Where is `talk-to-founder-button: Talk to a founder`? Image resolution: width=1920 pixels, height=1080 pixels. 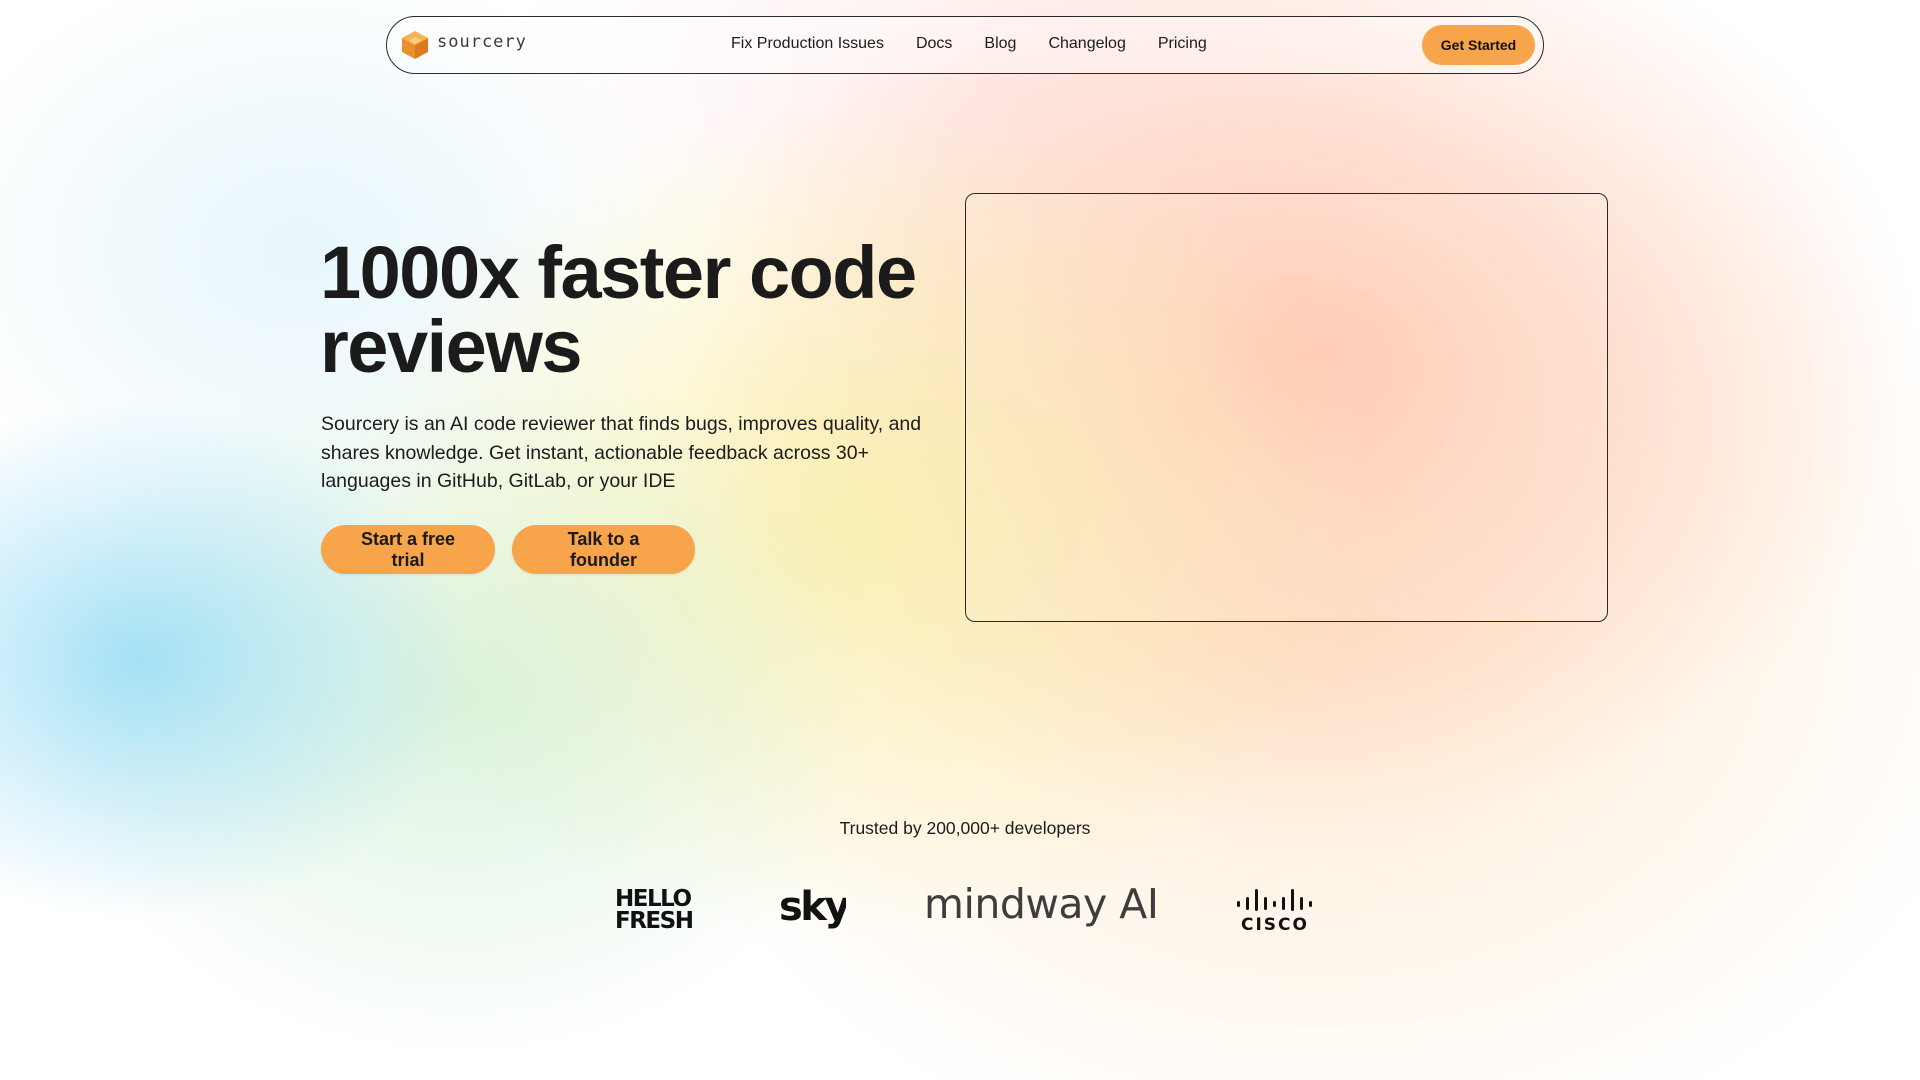 talk-to-founder-button: Talk to a founder is located at coordinates (603, 549).